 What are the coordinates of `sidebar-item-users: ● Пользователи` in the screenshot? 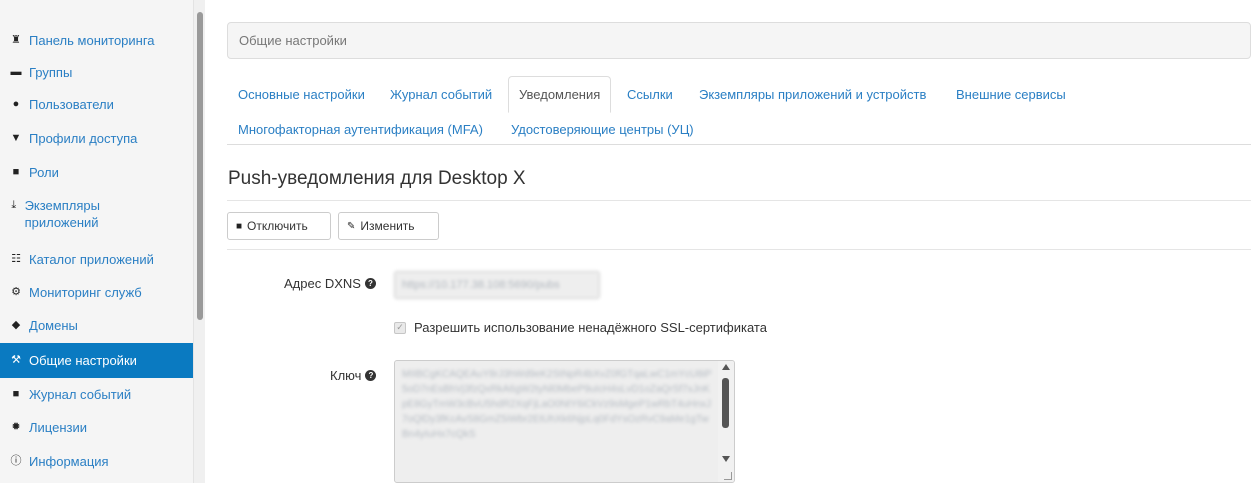 It's located at (101, 104).